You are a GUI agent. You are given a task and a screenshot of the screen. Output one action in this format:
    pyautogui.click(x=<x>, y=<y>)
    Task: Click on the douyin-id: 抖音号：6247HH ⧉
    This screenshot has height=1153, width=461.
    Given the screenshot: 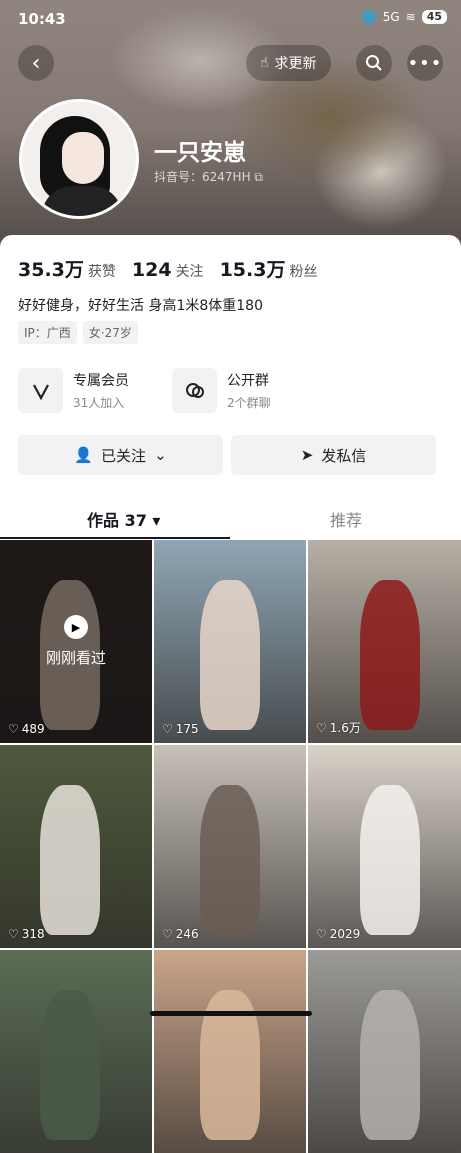 What is the action you would take?
    pyautogui.click(x=208, y=176)
    